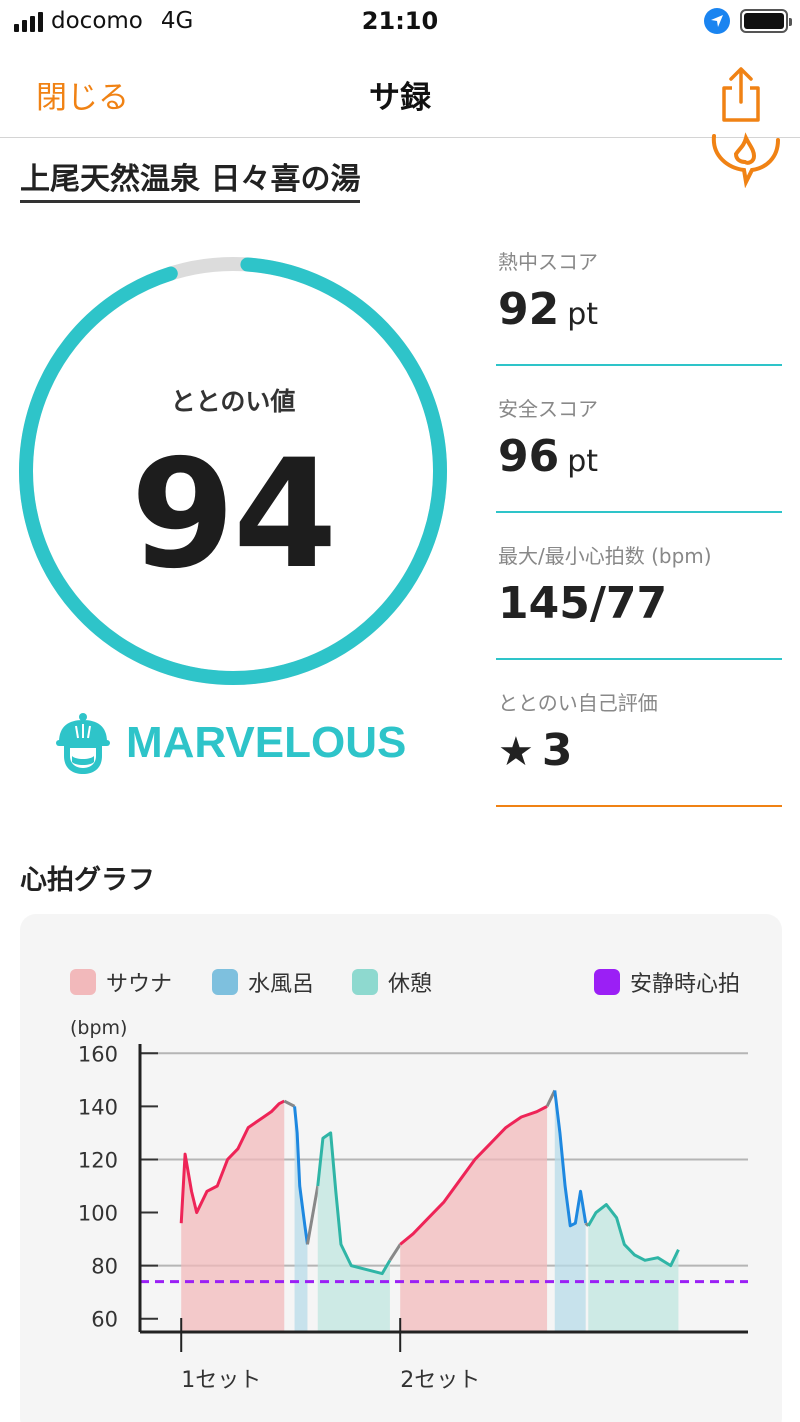 The image size is (800, 1422). I want to click on y-tick-label: 100, so click(98, 1214).